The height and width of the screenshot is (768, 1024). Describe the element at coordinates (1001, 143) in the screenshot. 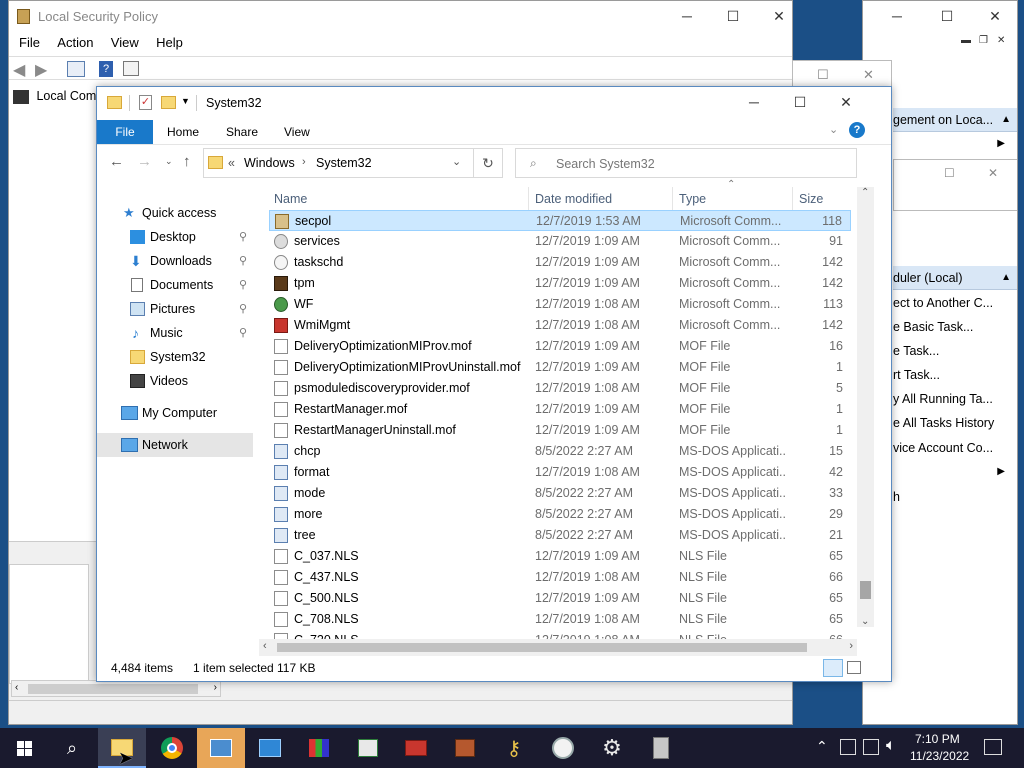

I see `submenu-arrow-icon: ▶` at that location.